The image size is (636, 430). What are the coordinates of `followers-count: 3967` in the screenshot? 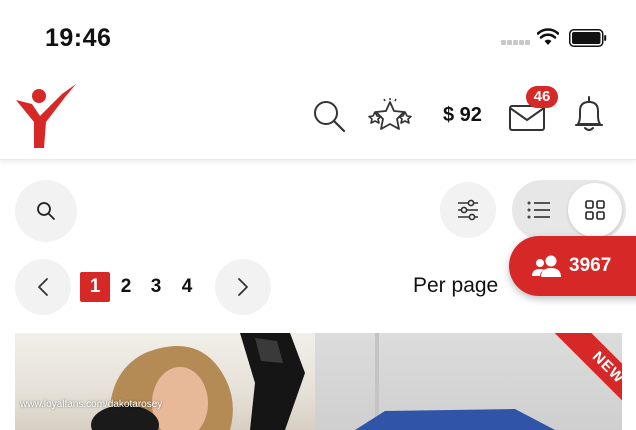 It's located at (590, 265).